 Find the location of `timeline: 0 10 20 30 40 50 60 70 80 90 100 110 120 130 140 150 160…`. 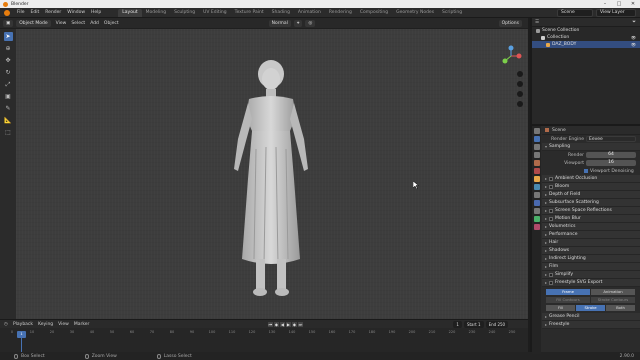

timeline: 0 10 20 30 40 50 60 70 80 90 100 110 120 130 140 150 160… is located at coordinates (264, 340).